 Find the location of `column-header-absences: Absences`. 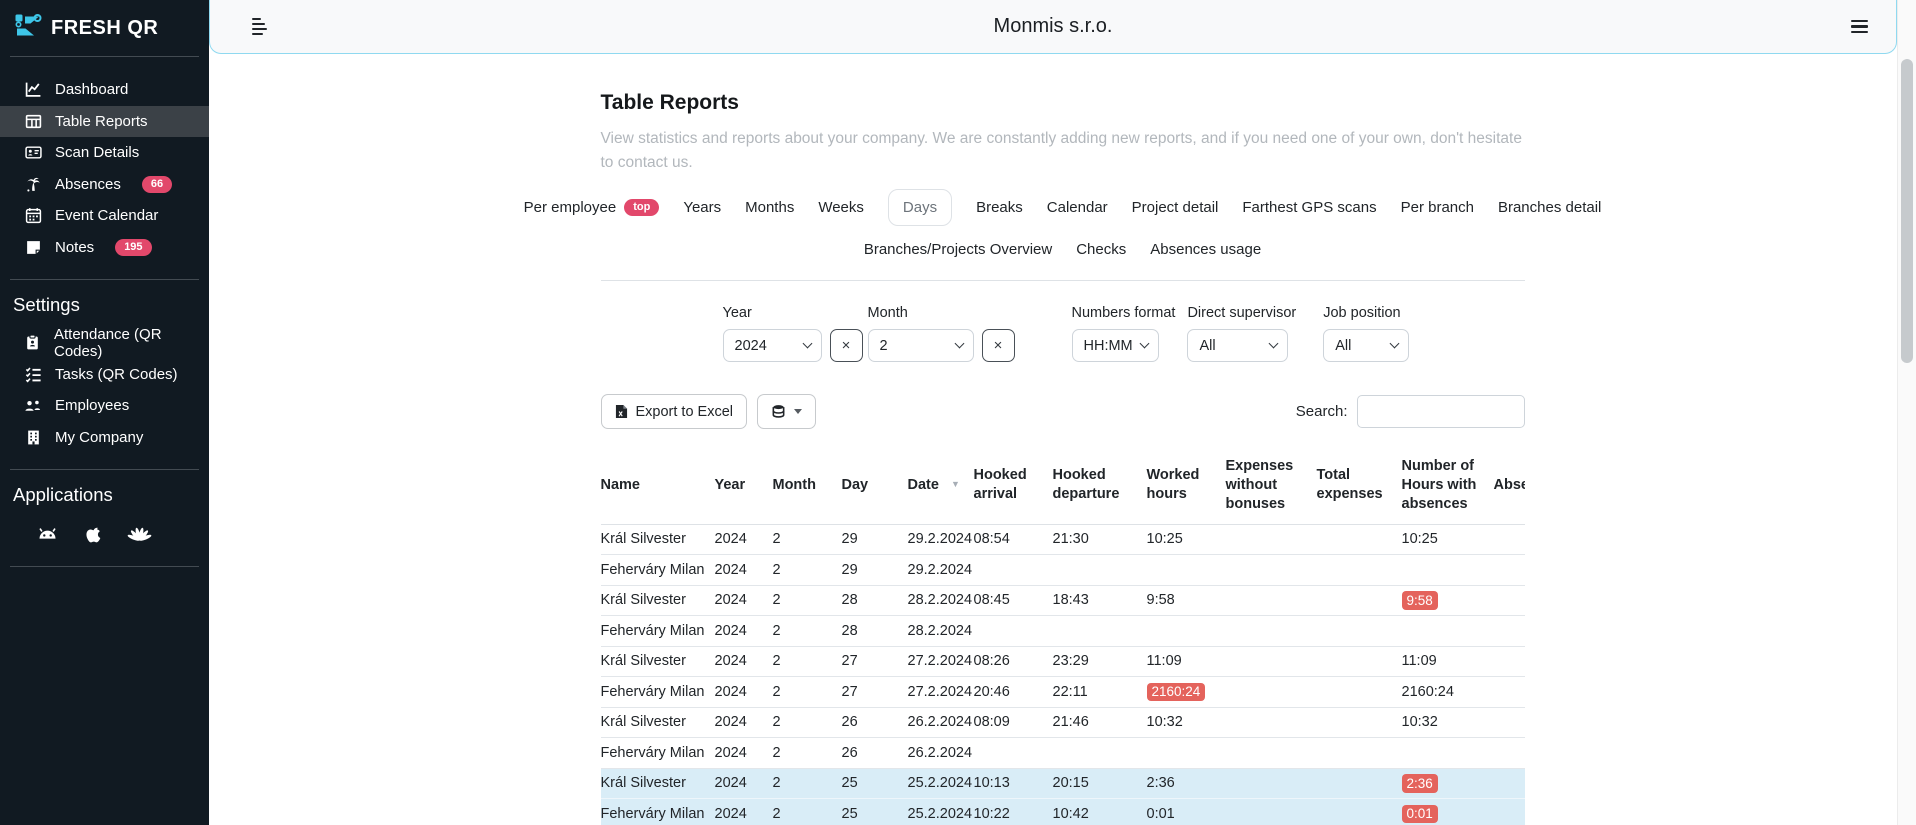

column-header-absences: Absences is located at coordinates (1509, 485).